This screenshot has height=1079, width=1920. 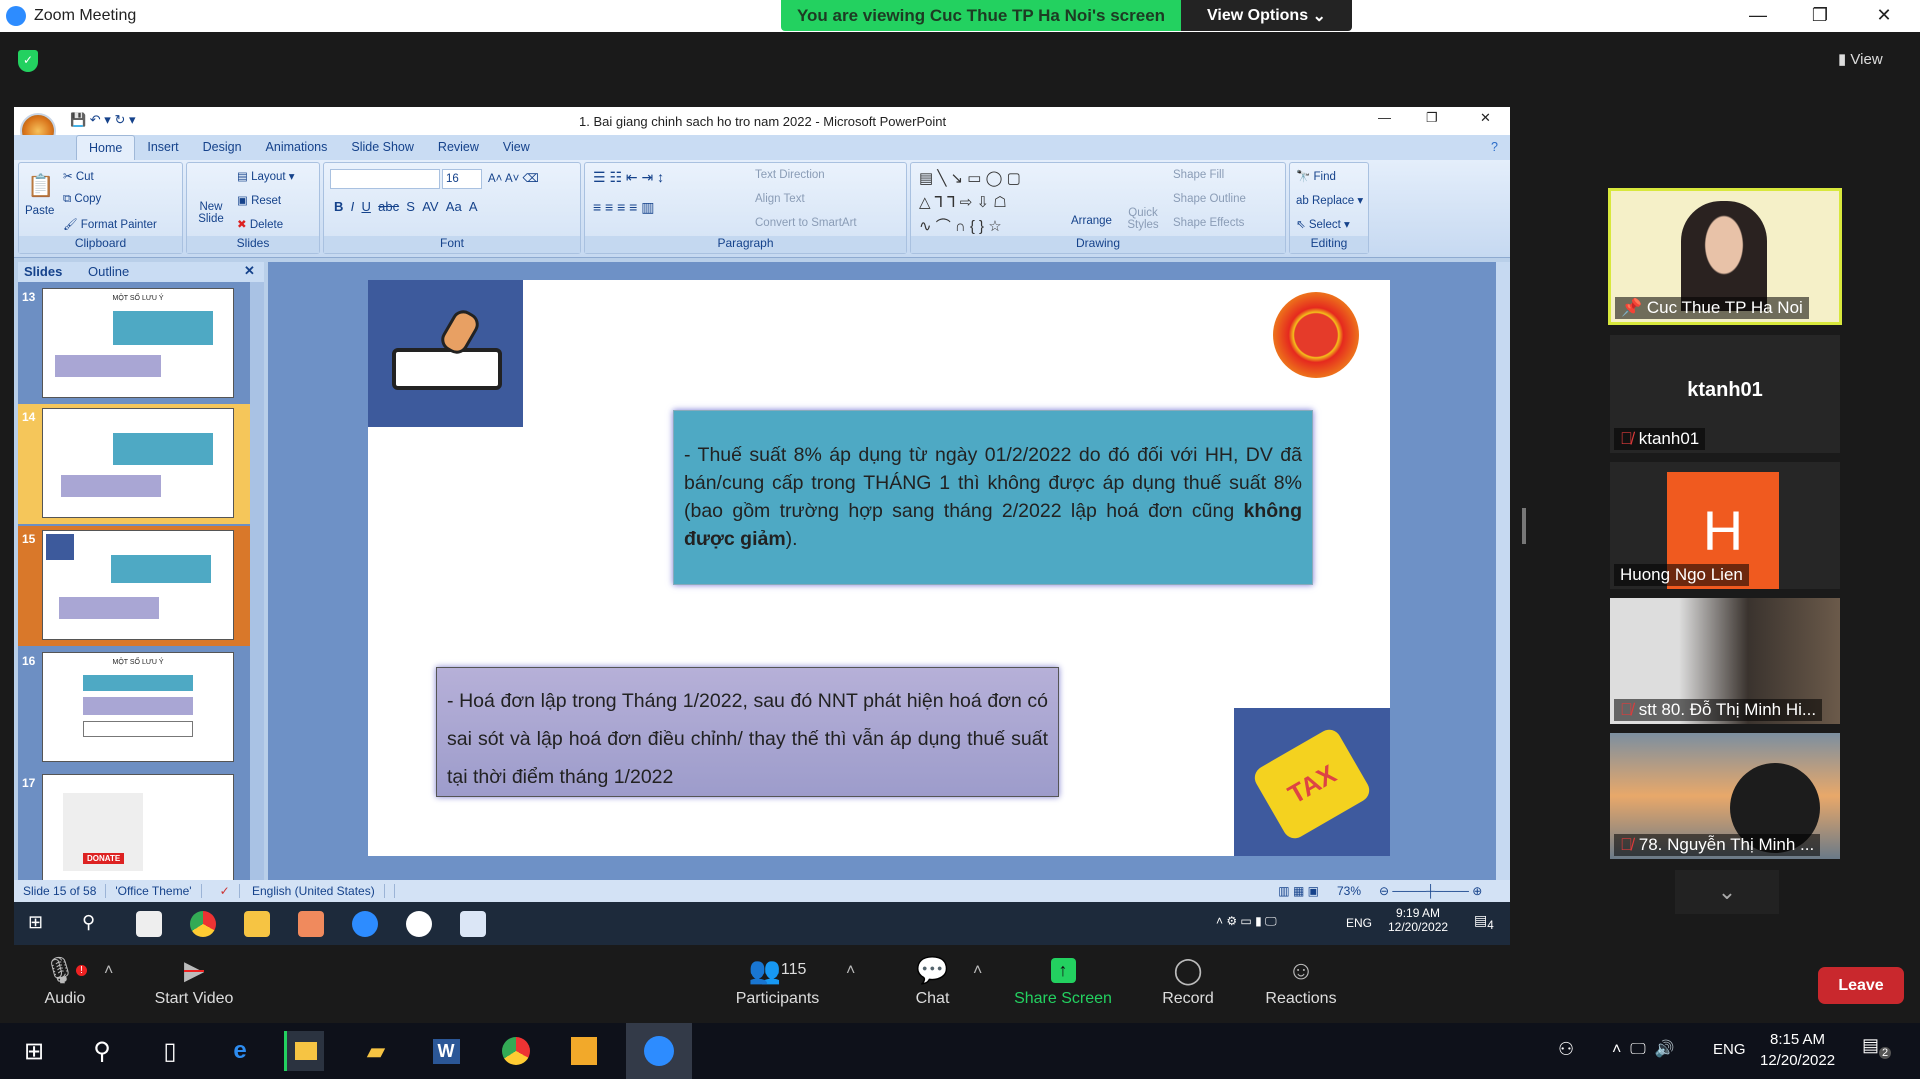 What do you see at coordinates (1208, 223) in the screenshot?
I see `shape-effects-button: Shape Effects` at bounding box center [1208, 223].